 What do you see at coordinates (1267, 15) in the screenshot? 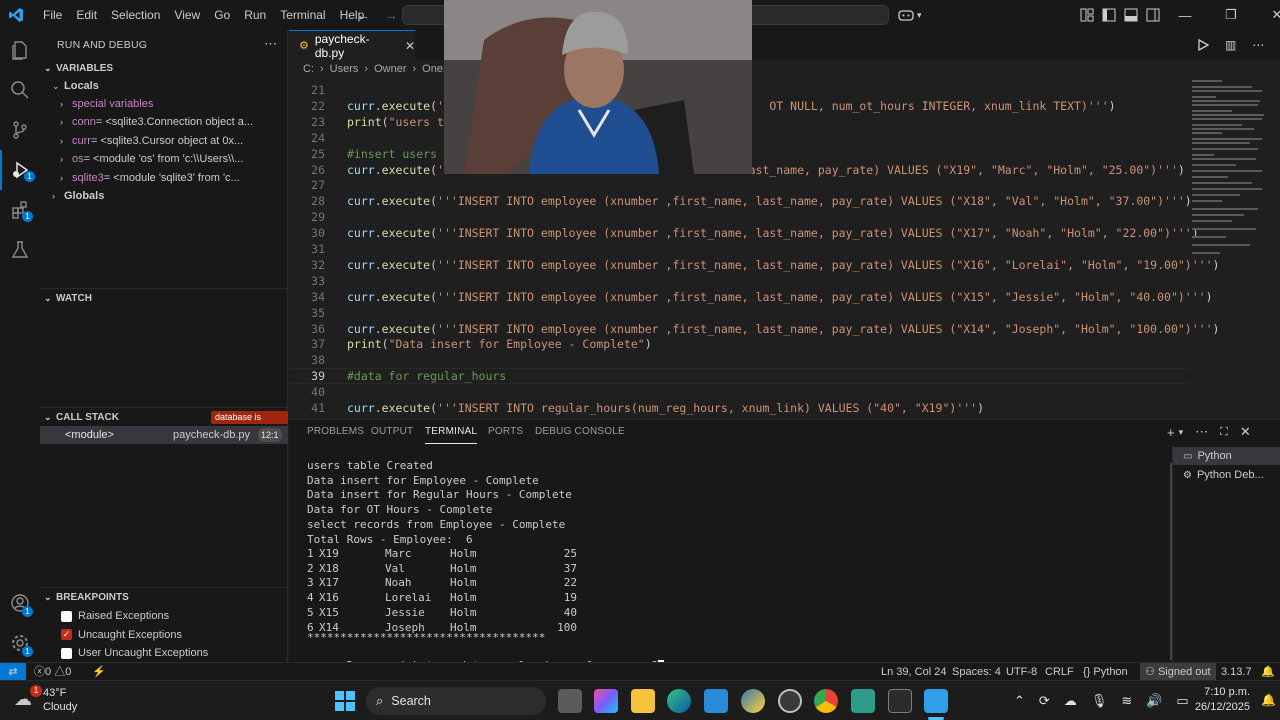
I see `close-icon: ✕` at bounding box center [1267, 15].